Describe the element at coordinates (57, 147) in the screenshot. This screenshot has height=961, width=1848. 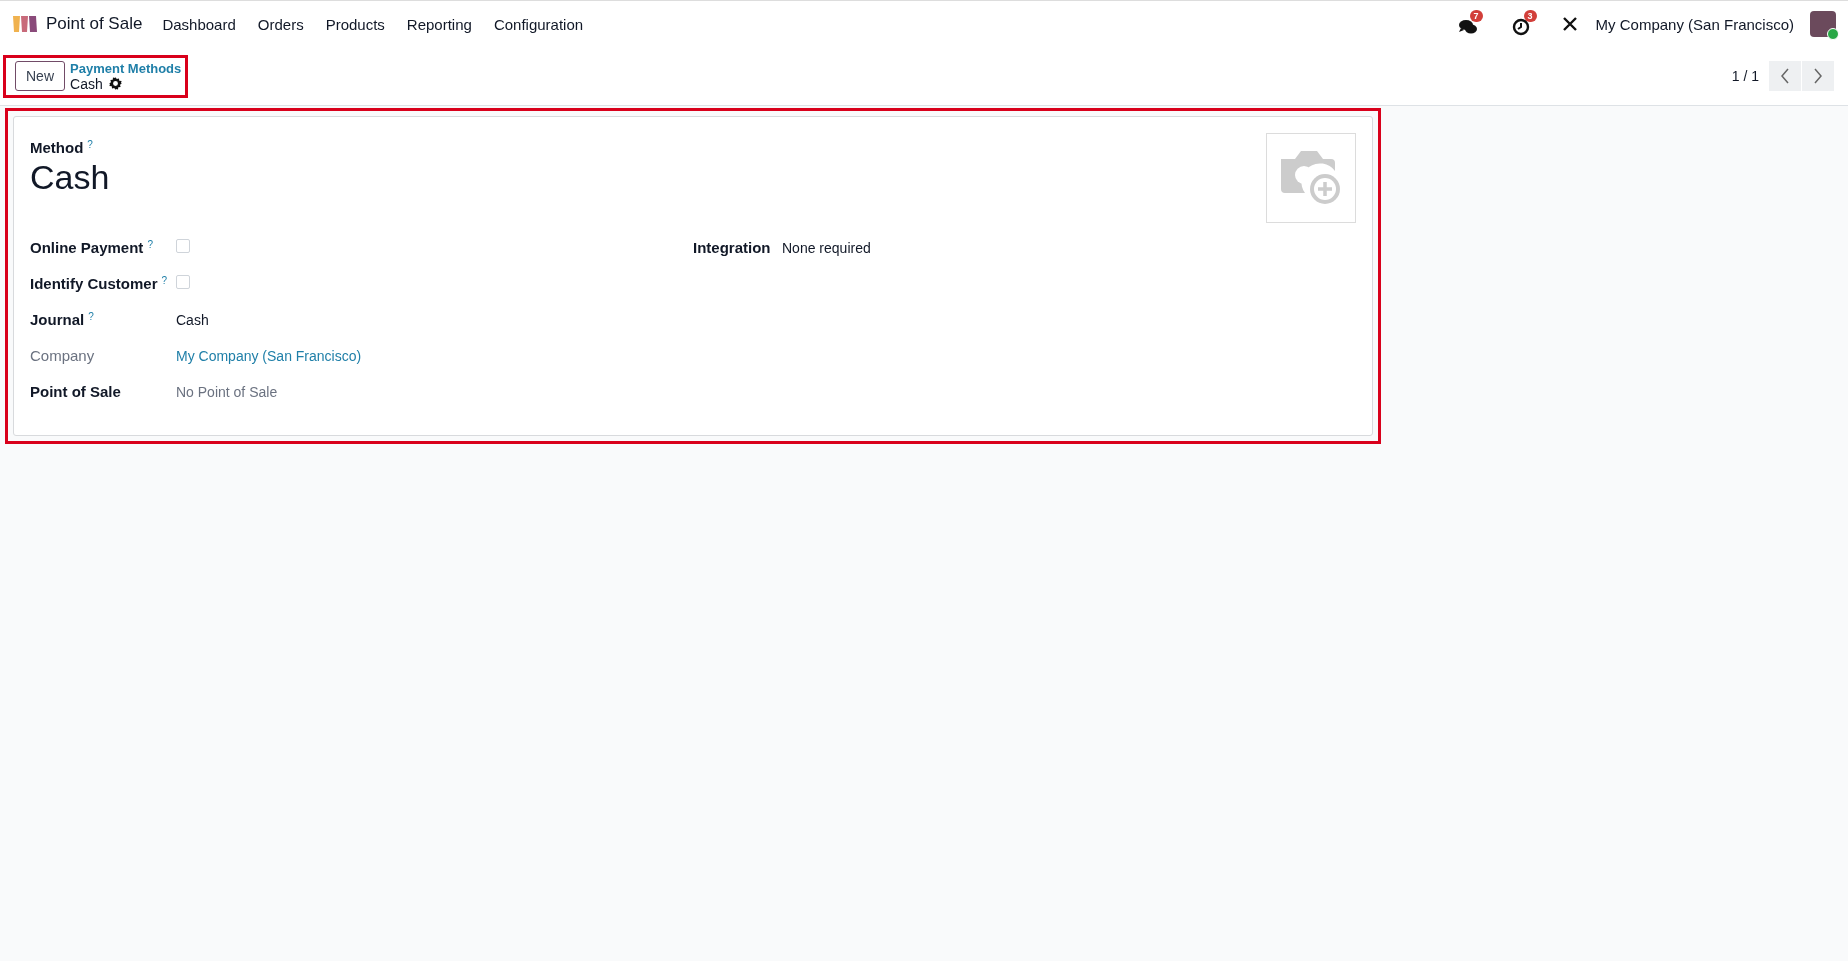
I see `field-label: Method` at that location.